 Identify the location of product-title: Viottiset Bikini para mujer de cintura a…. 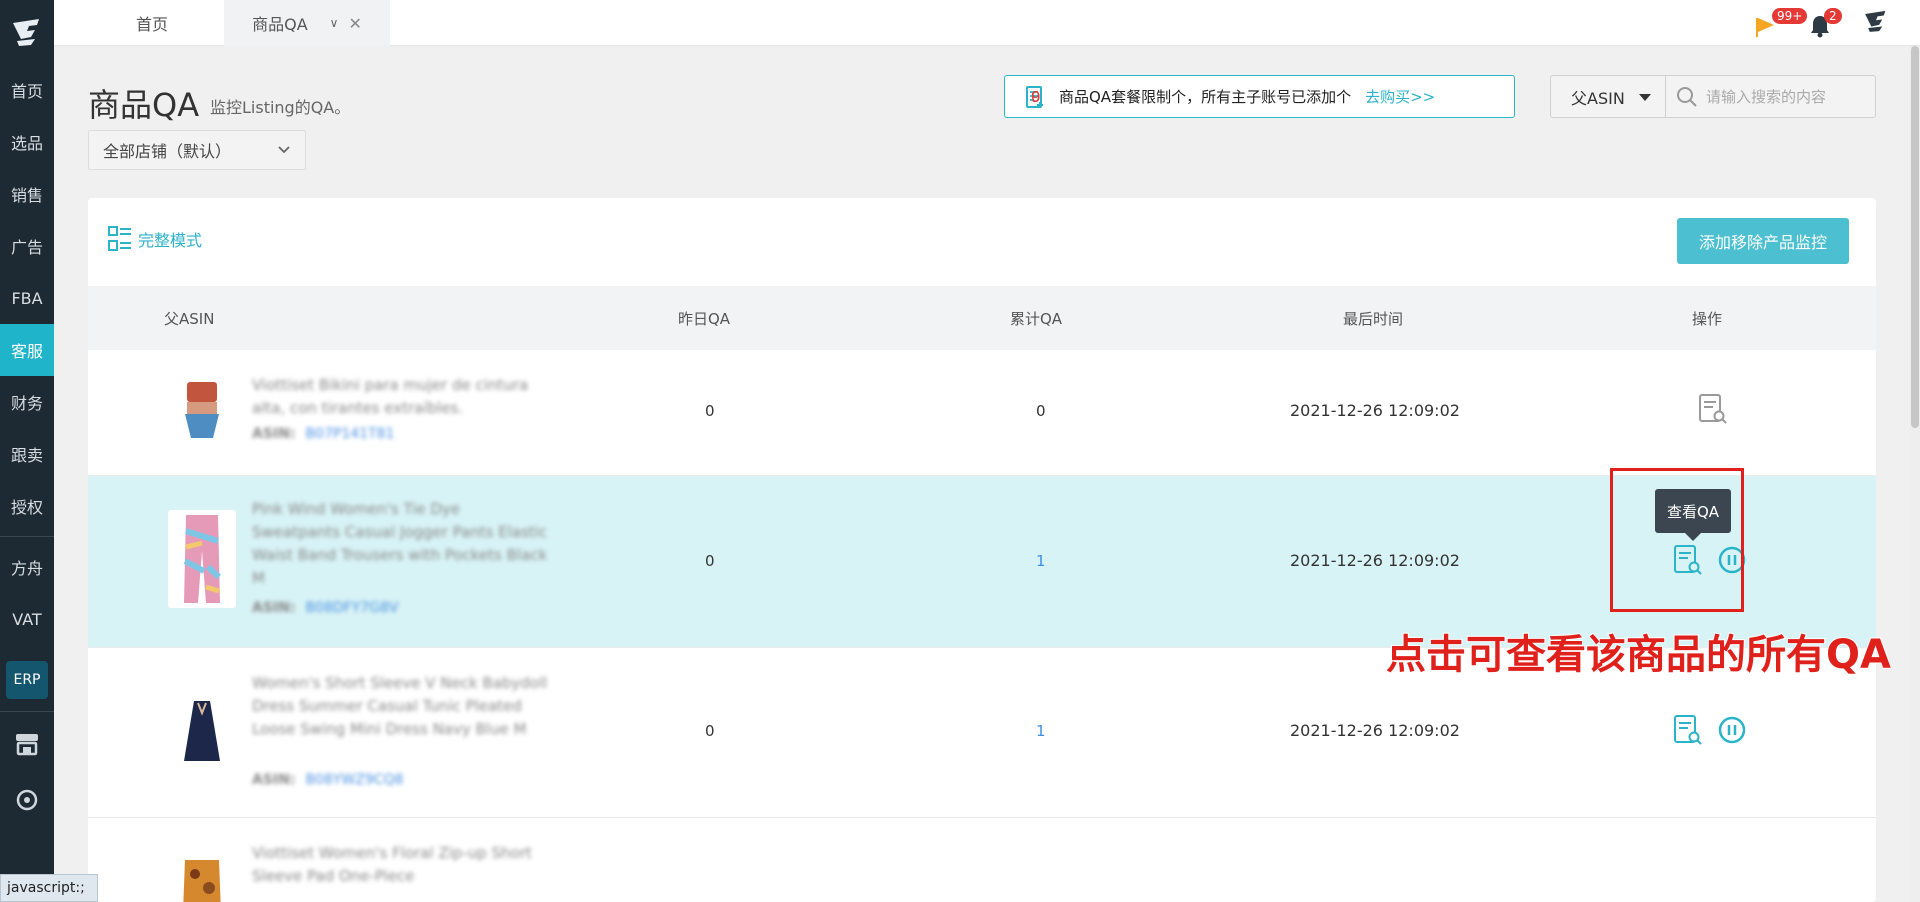
(402, 397).